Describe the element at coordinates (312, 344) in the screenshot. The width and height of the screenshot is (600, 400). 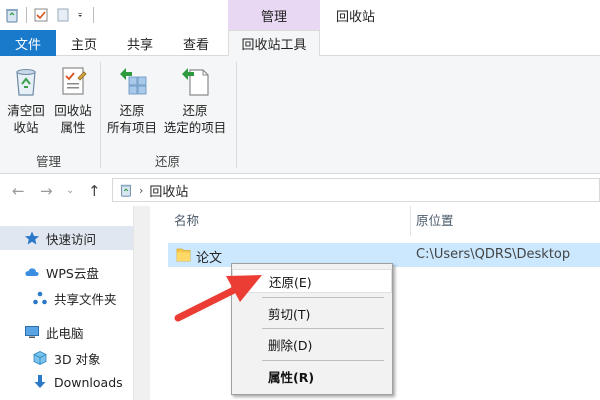
I see `menu-item-delete: 删除(D)` at that location.